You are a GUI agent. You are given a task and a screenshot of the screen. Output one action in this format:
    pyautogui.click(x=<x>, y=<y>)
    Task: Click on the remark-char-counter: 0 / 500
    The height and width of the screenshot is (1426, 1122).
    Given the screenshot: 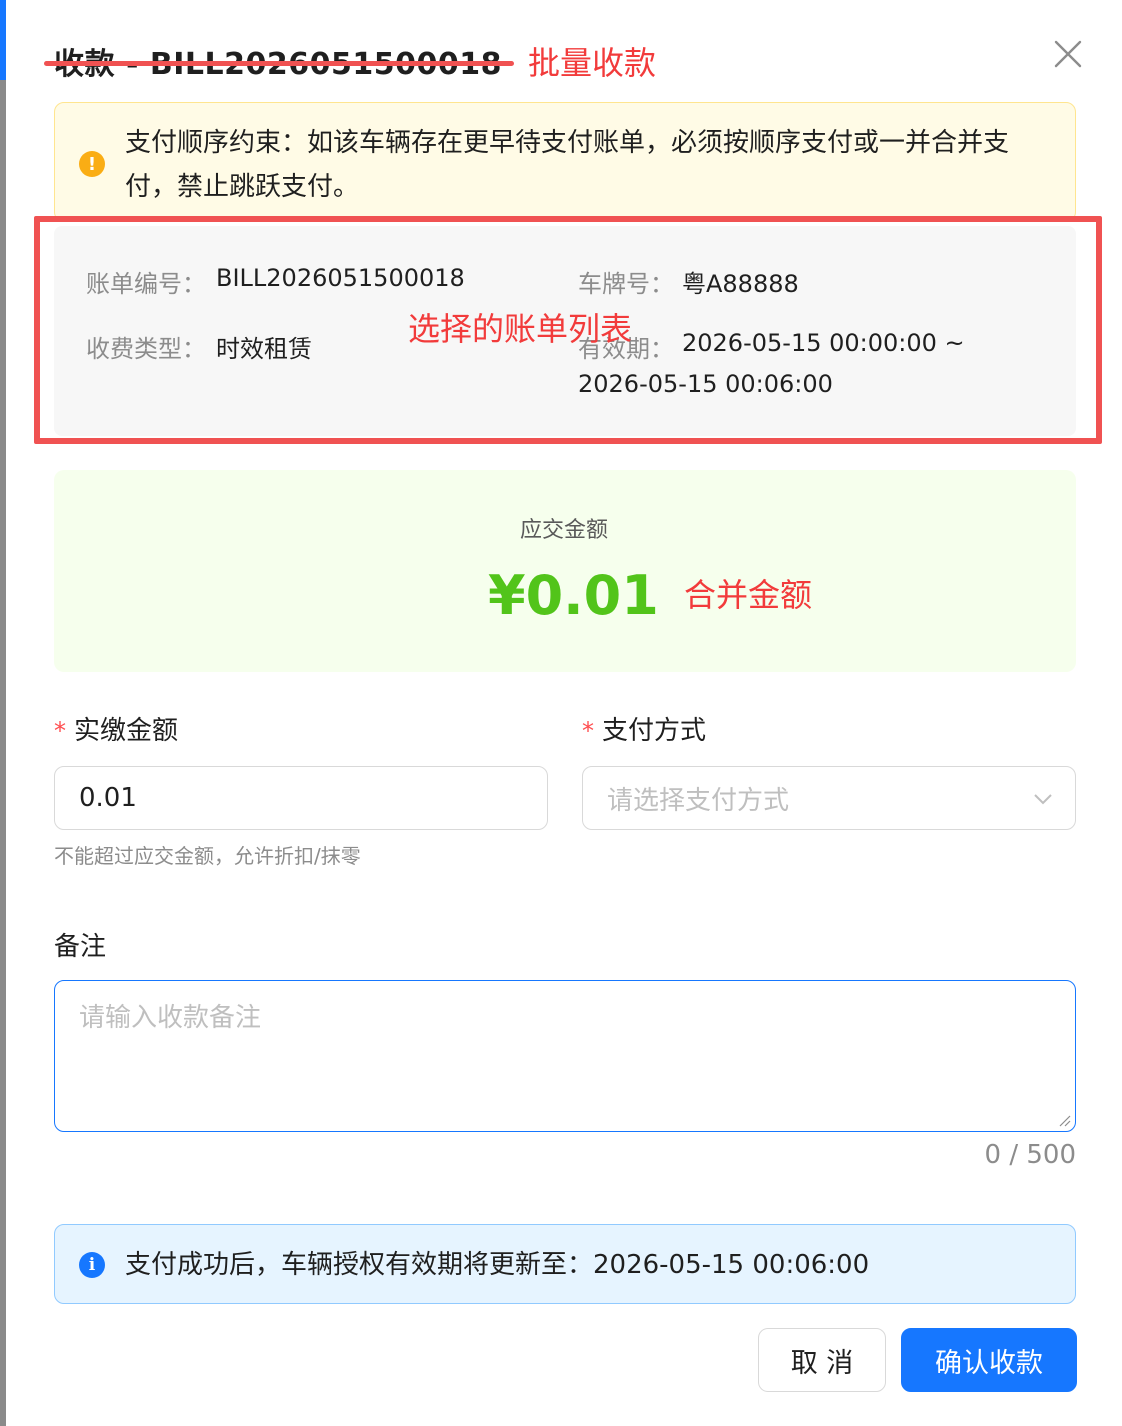 What is the action you would take?
    pyautogui.click(x=1030, y=1155)
    